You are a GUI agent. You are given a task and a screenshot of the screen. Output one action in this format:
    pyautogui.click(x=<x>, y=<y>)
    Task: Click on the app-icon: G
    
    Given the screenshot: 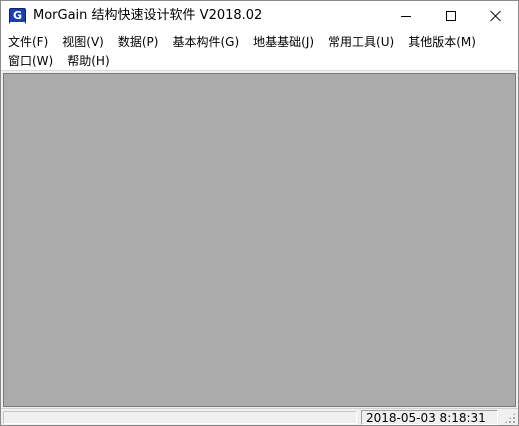 What is the action you would take?
    pyautogui.click(x=17, y=16)
    